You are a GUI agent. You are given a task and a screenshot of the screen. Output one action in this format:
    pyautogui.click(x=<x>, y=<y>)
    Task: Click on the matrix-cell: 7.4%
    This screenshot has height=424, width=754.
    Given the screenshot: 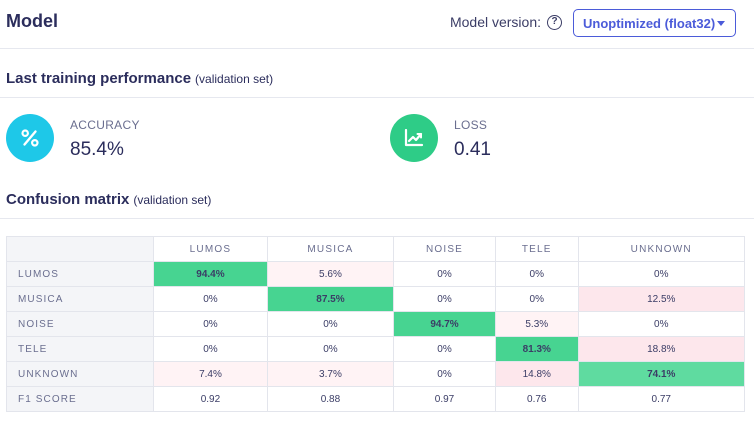 What is the action you would take?
    pyautogui.click(x=210, y=374)
    